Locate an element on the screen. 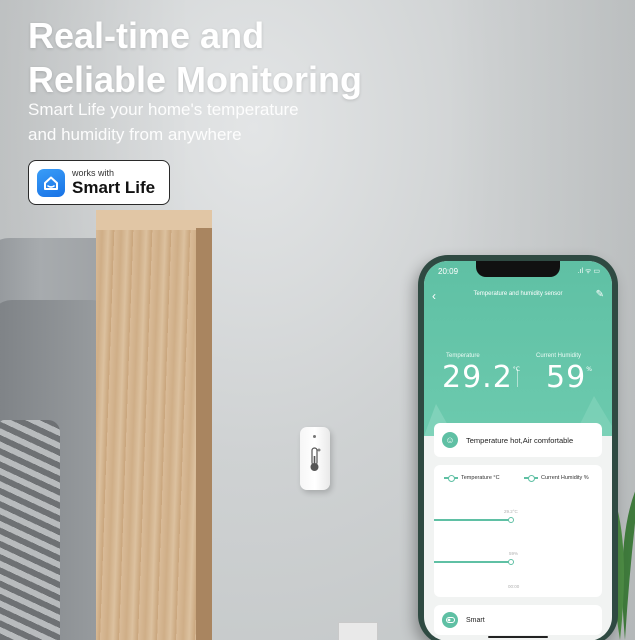  legend-humidity: Current Humidity % is located at coordinates (556, 478).